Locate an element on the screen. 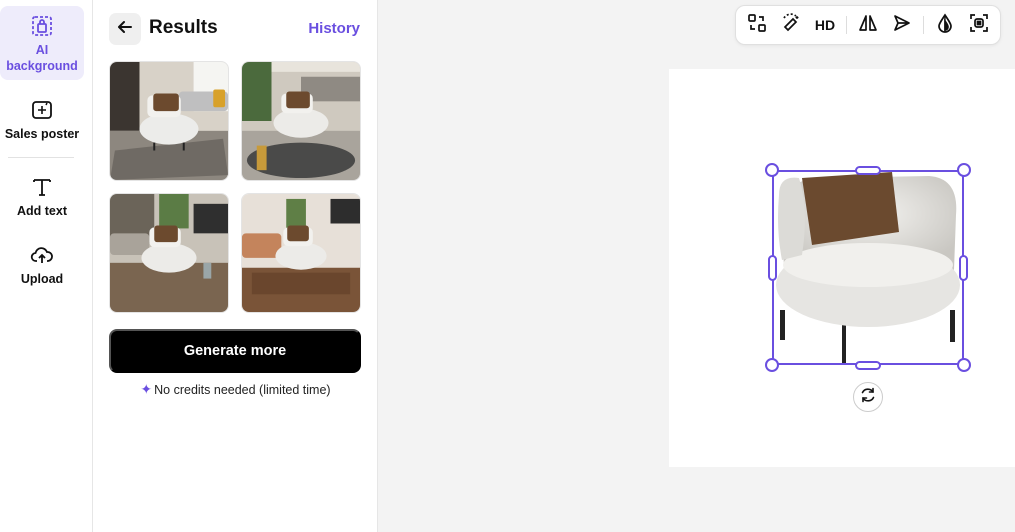  sidebar-item-label: Add text is located at coordinates (42, 211).